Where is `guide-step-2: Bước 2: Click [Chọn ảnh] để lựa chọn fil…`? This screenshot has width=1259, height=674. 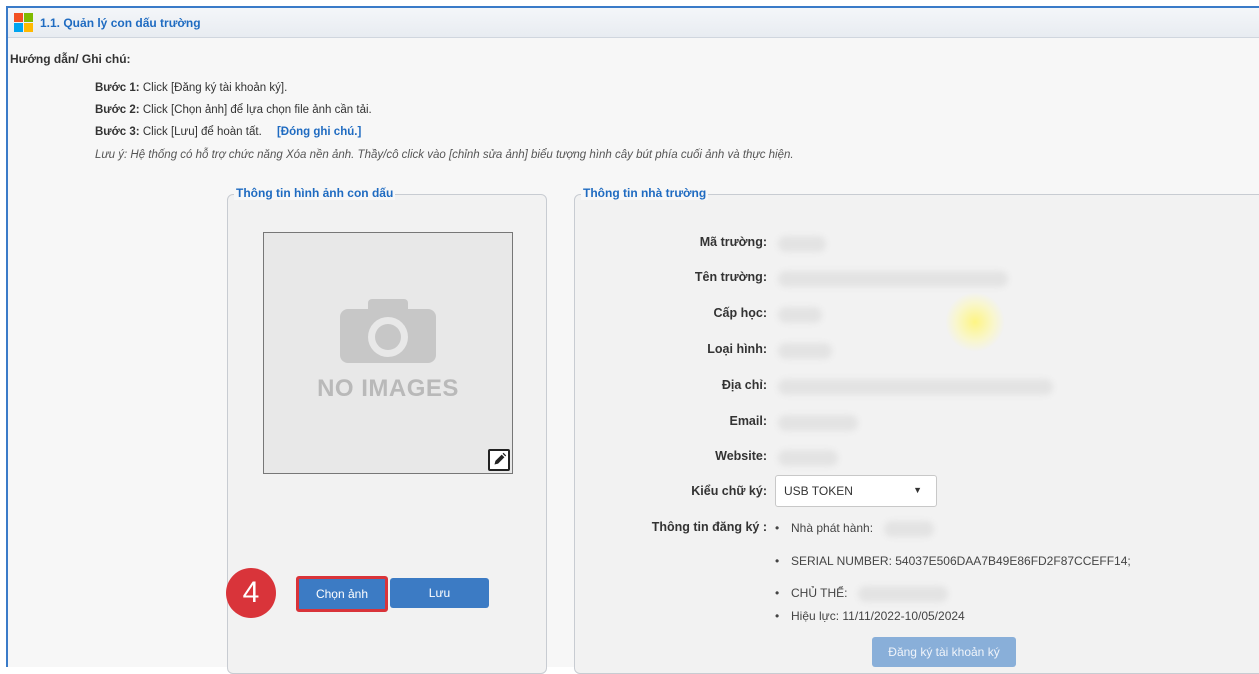 guide-step-2: Bước 2: Click [Chọn ảnh] để lựa chọn fil… is located at coordinates (233, 110).